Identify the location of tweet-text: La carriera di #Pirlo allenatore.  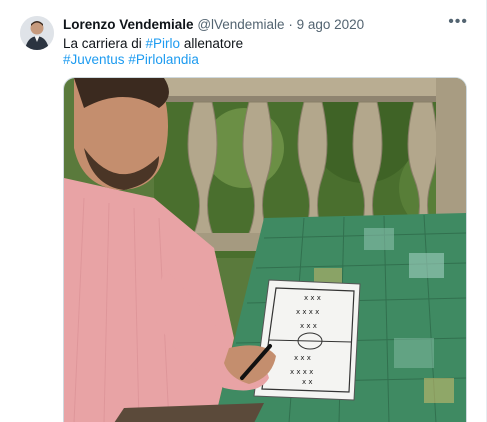
(153, 43).